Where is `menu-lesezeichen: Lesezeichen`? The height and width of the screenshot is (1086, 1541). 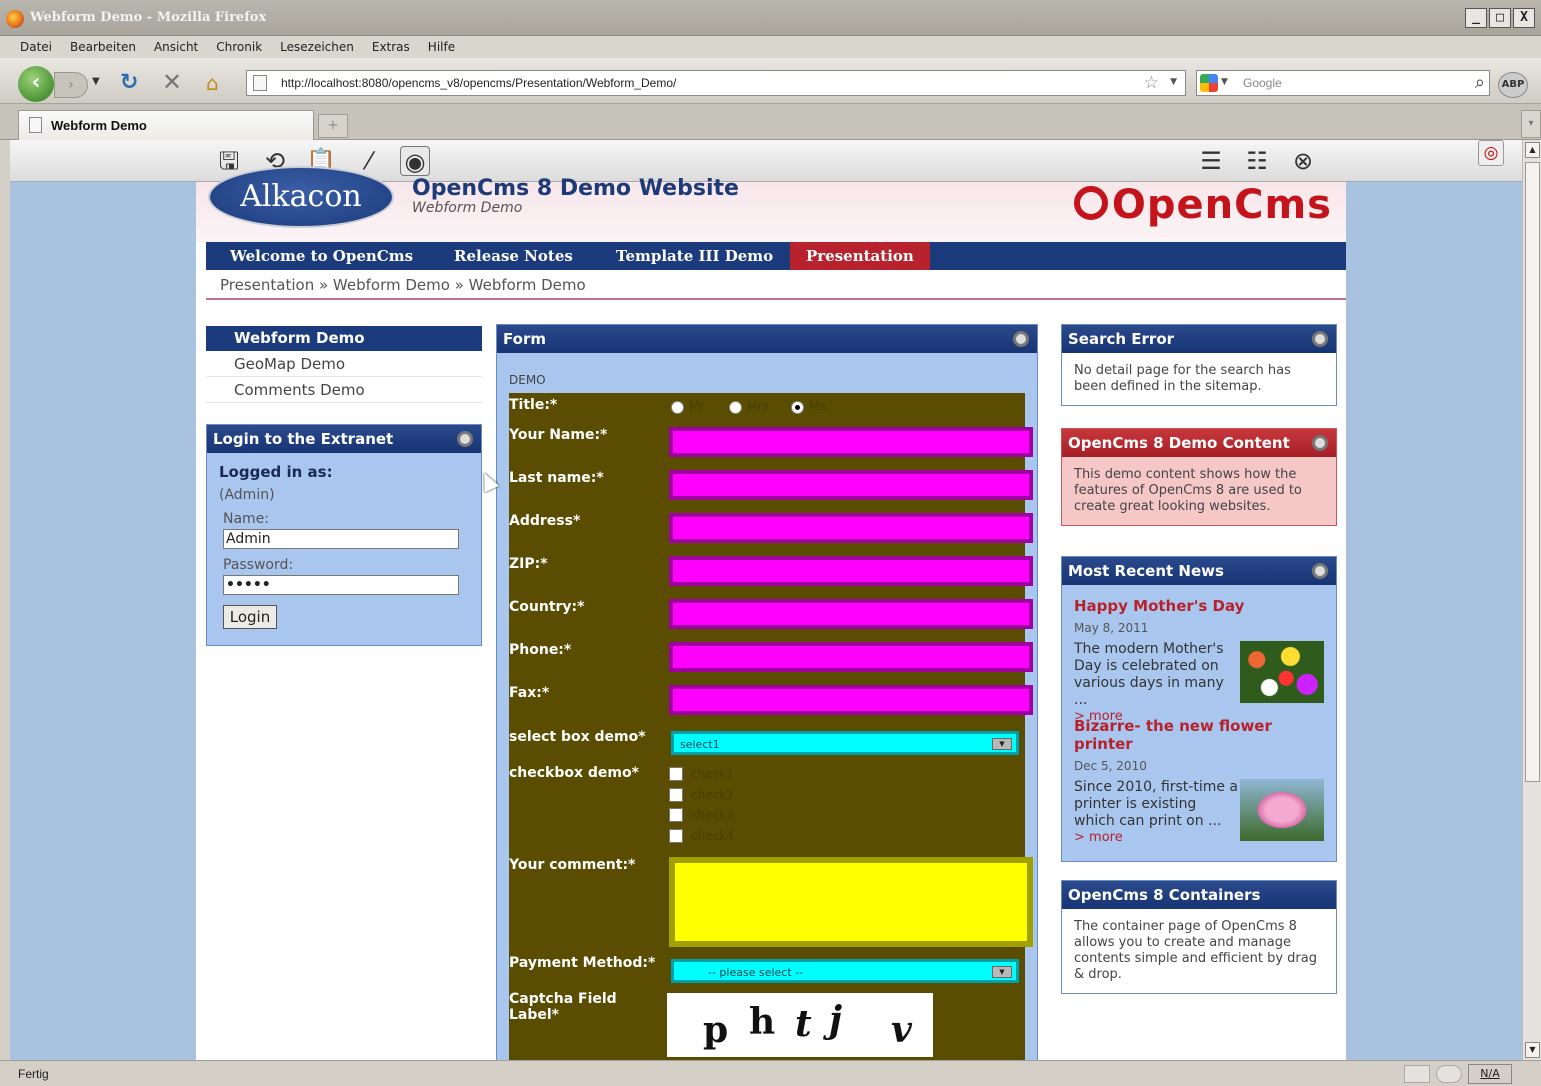
menu-lesezeichen: Lesezeichen is located at coordinates (317, 47).